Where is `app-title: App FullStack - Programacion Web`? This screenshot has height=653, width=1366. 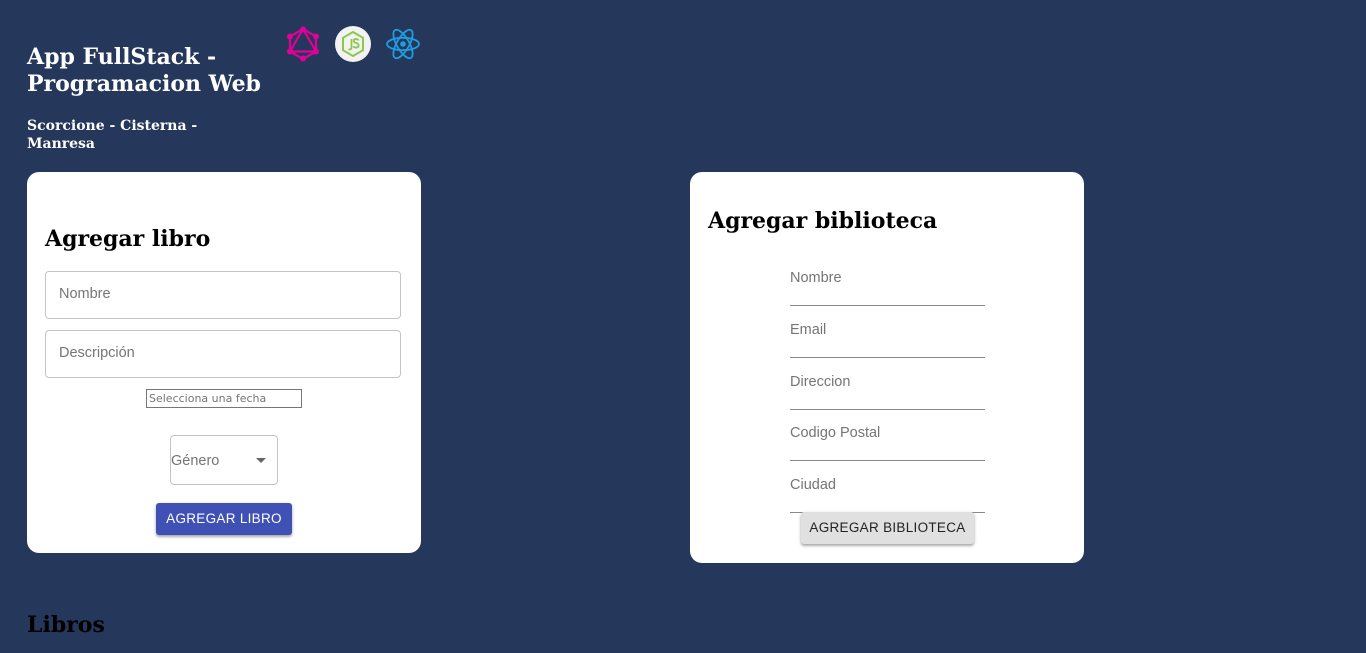 app-title: App FullStack - Programacion Web is located at coordinates (144, 70).